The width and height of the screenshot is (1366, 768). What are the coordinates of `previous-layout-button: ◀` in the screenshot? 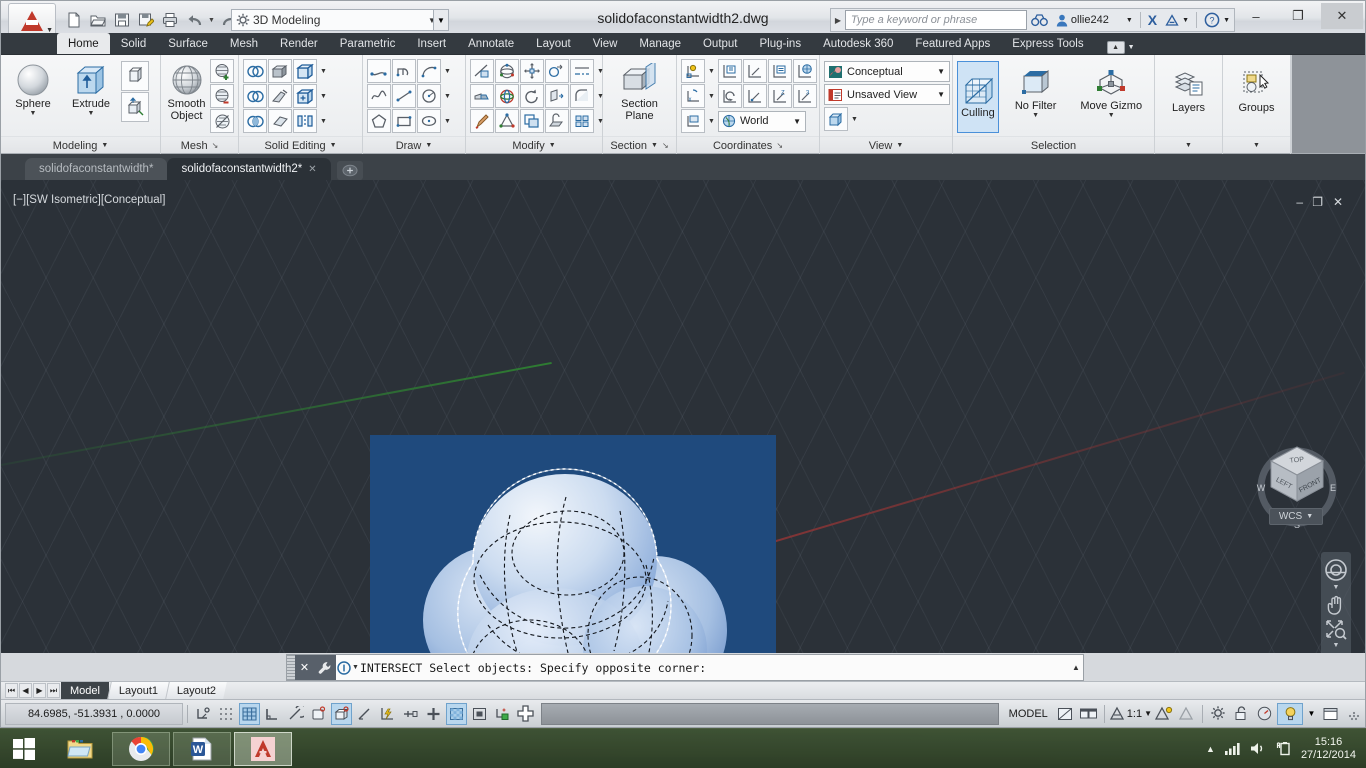 It's located at (25, 690).